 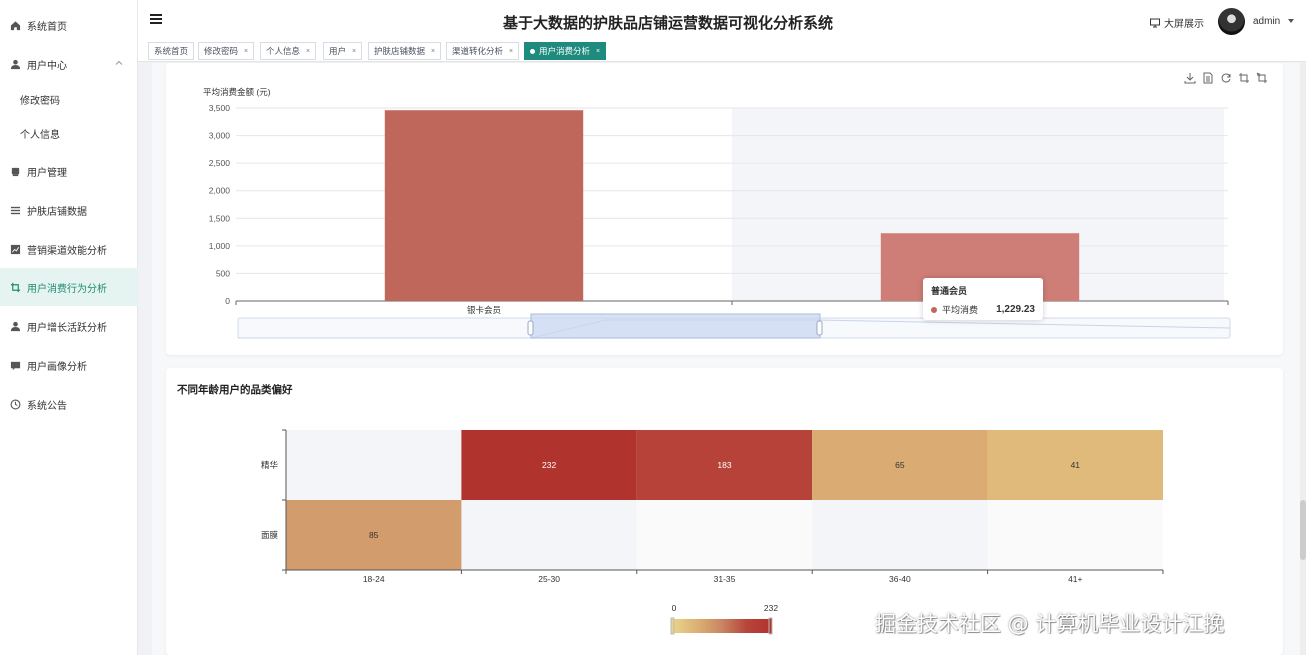 I want to click on sidebar-item-label: 个人信息, so click(x=40, y=135).